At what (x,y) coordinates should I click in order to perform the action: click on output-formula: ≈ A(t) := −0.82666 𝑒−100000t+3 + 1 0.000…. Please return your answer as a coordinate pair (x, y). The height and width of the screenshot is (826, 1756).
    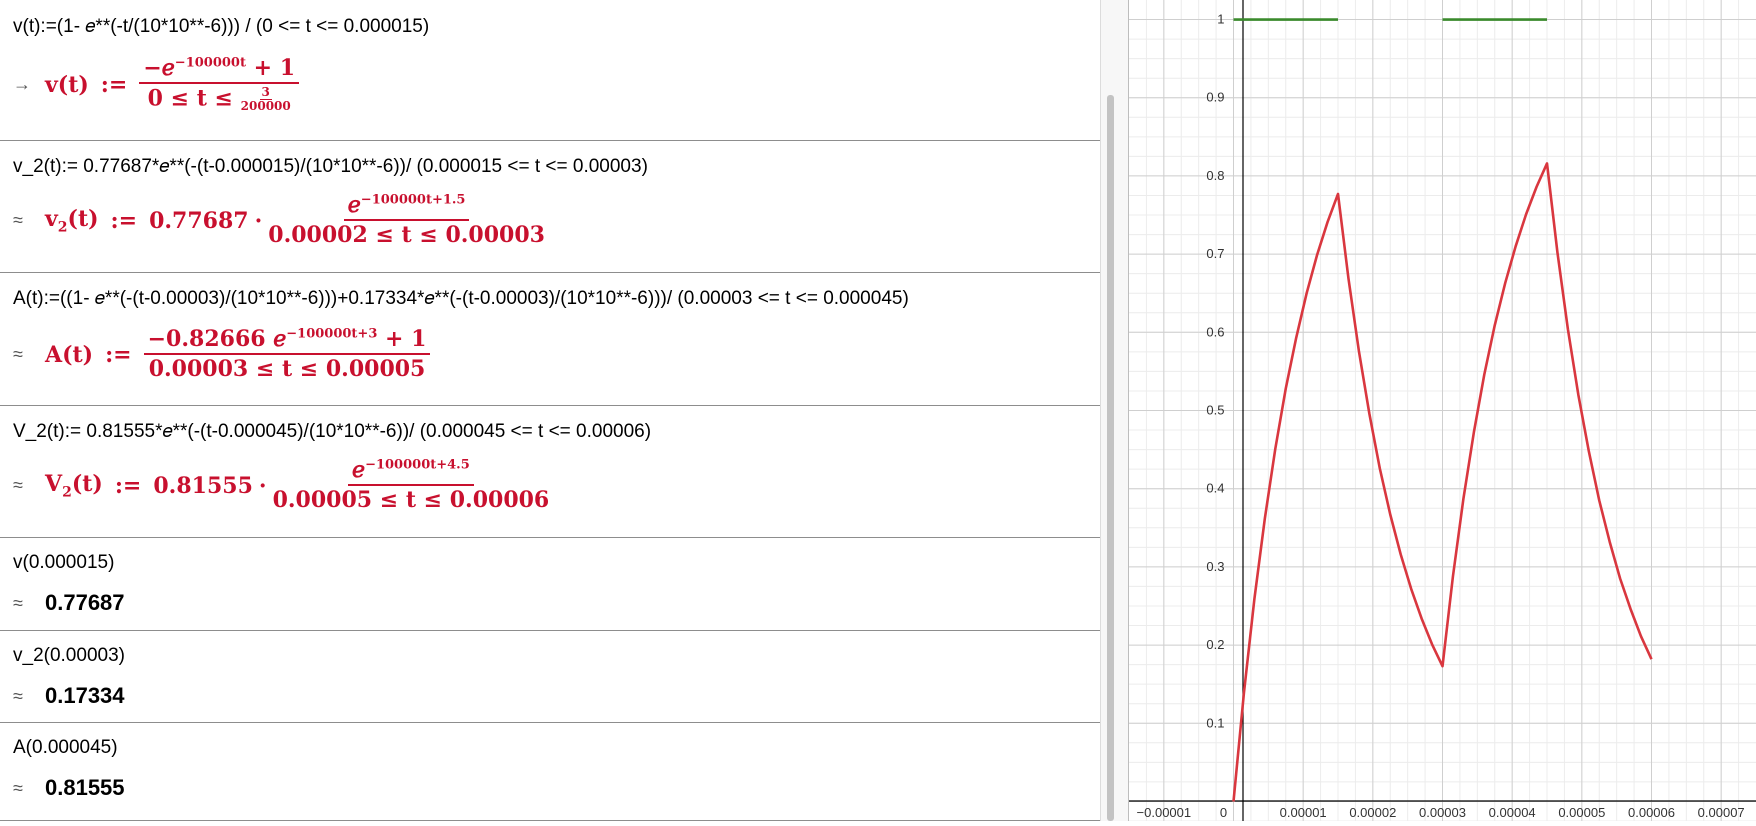
    Looking at the image, I should click on (222, 355).